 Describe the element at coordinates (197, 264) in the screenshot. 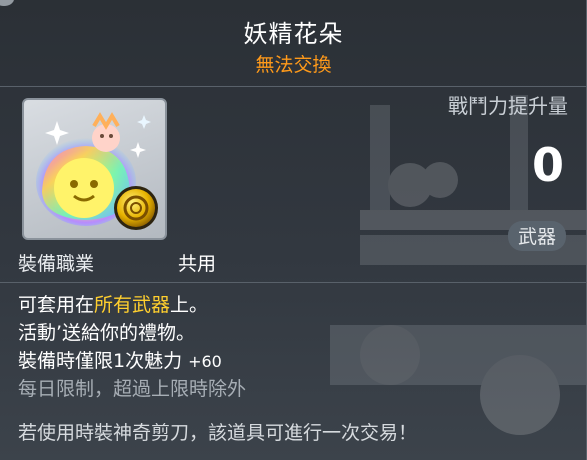

I see `equip-job-value: 共用` at that location.